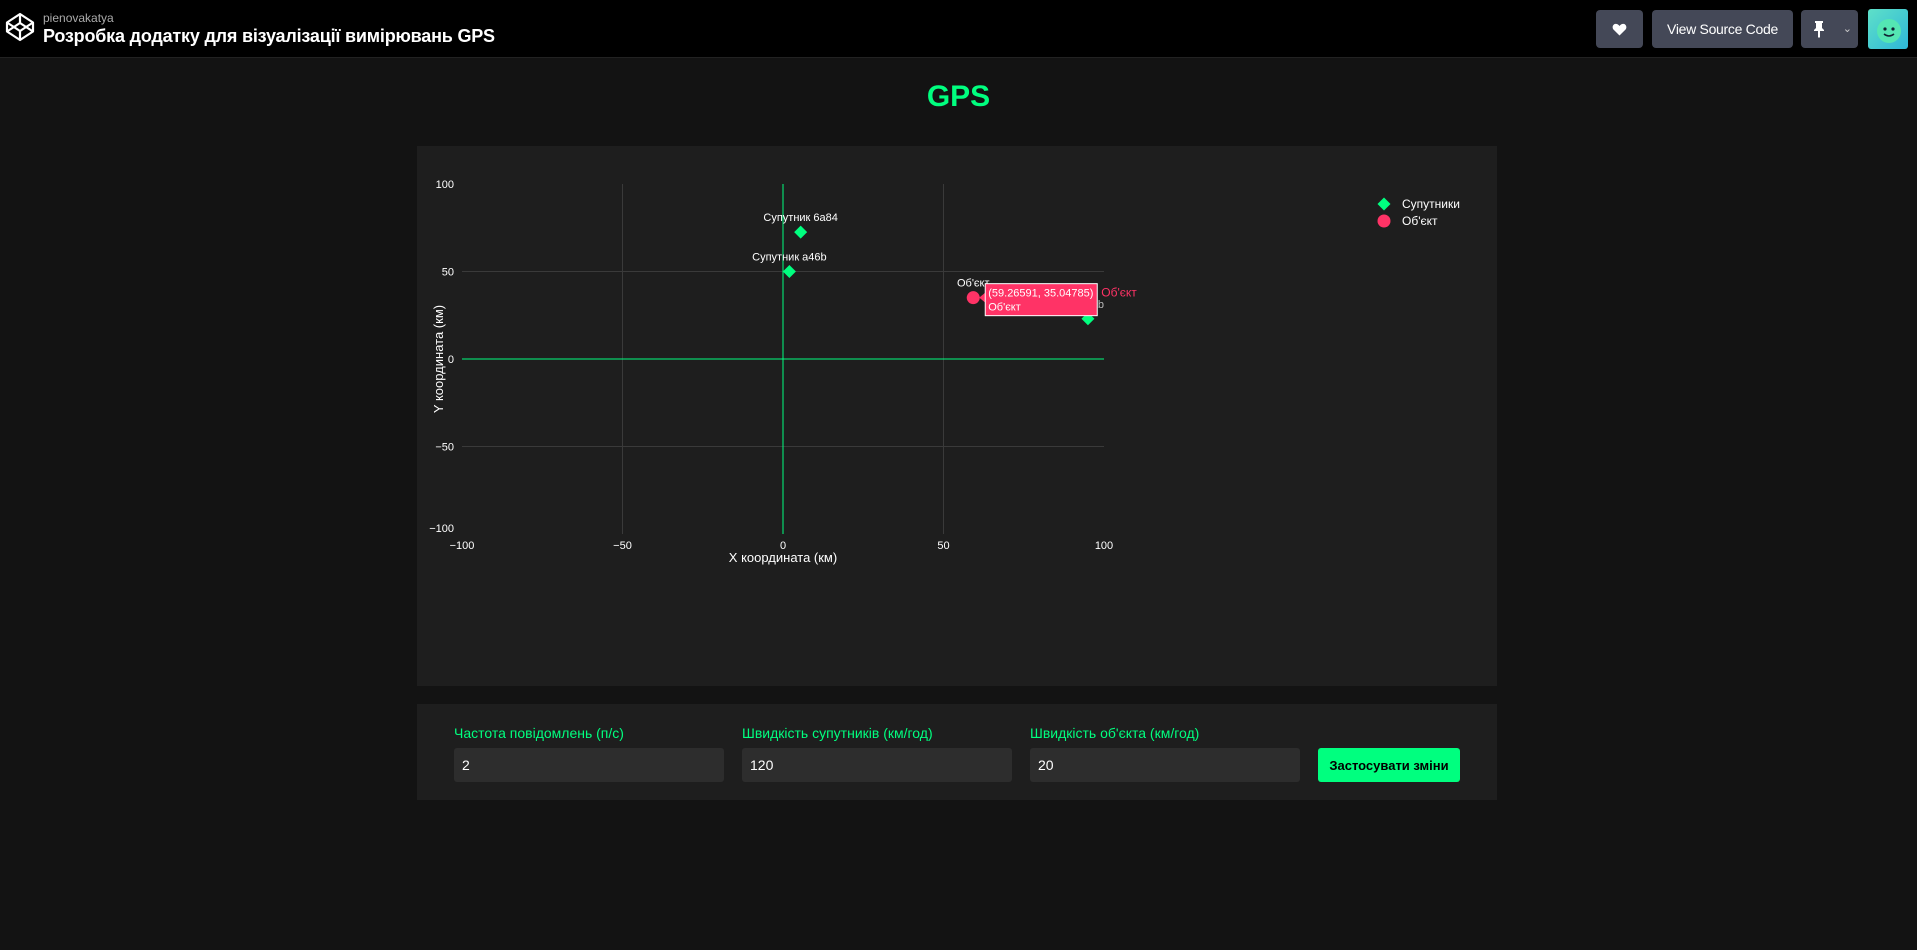  What do you see at coordinates (837, 733) in the screenshot?
I see `satellite-speed-label: Швидкість супутників (км/год)` at bounding box center [837, 733].